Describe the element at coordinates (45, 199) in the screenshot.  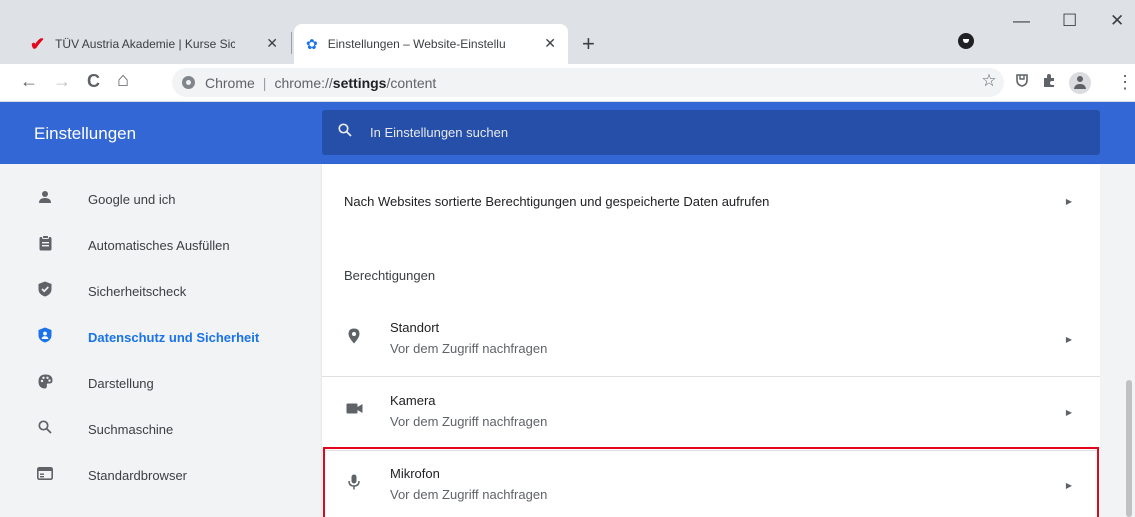
I see `person-icon` at that location.